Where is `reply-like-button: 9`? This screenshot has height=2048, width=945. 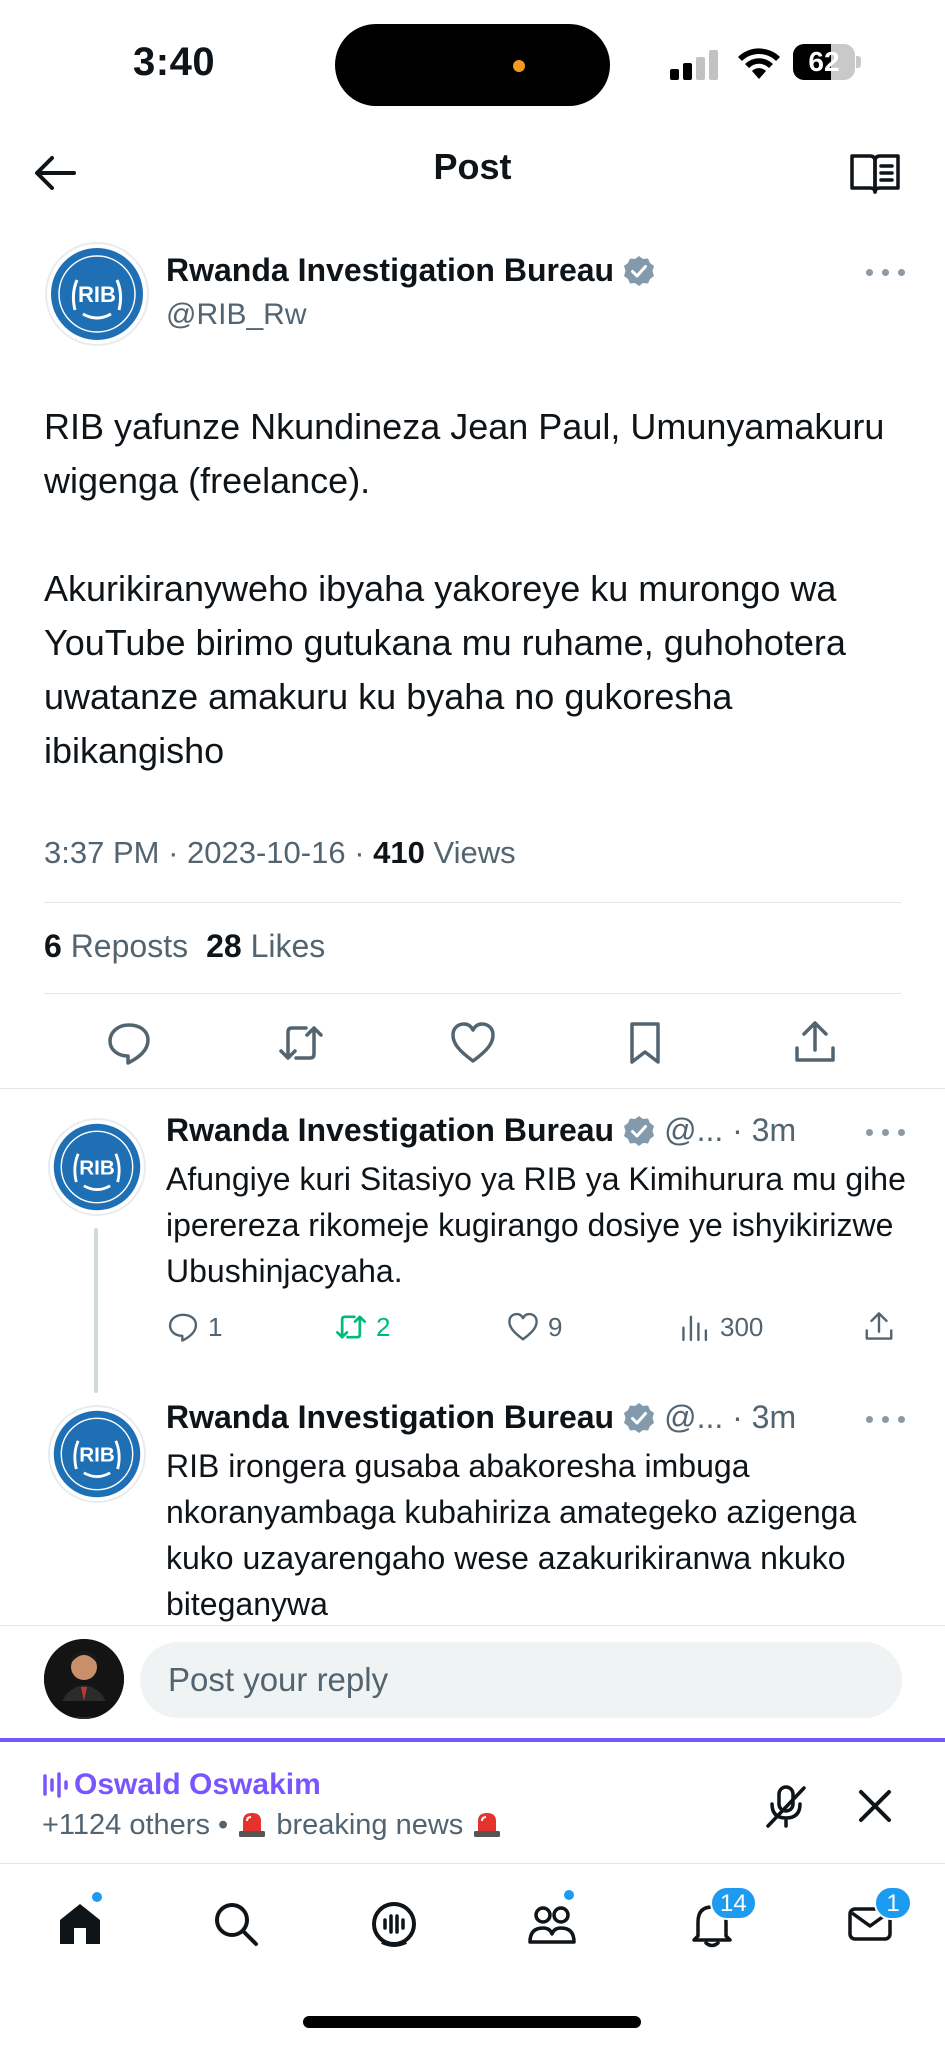 reply-like-button: 9 is located at coordinates (534, 1327).